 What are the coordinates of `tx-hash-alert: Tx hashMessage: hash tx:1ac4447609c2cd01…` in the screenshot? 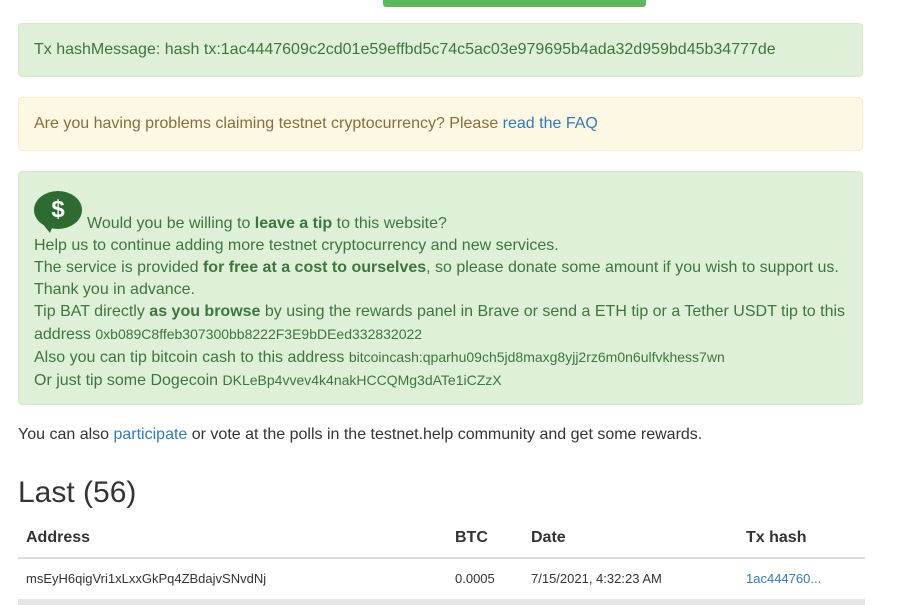 It's located at (440, 50).